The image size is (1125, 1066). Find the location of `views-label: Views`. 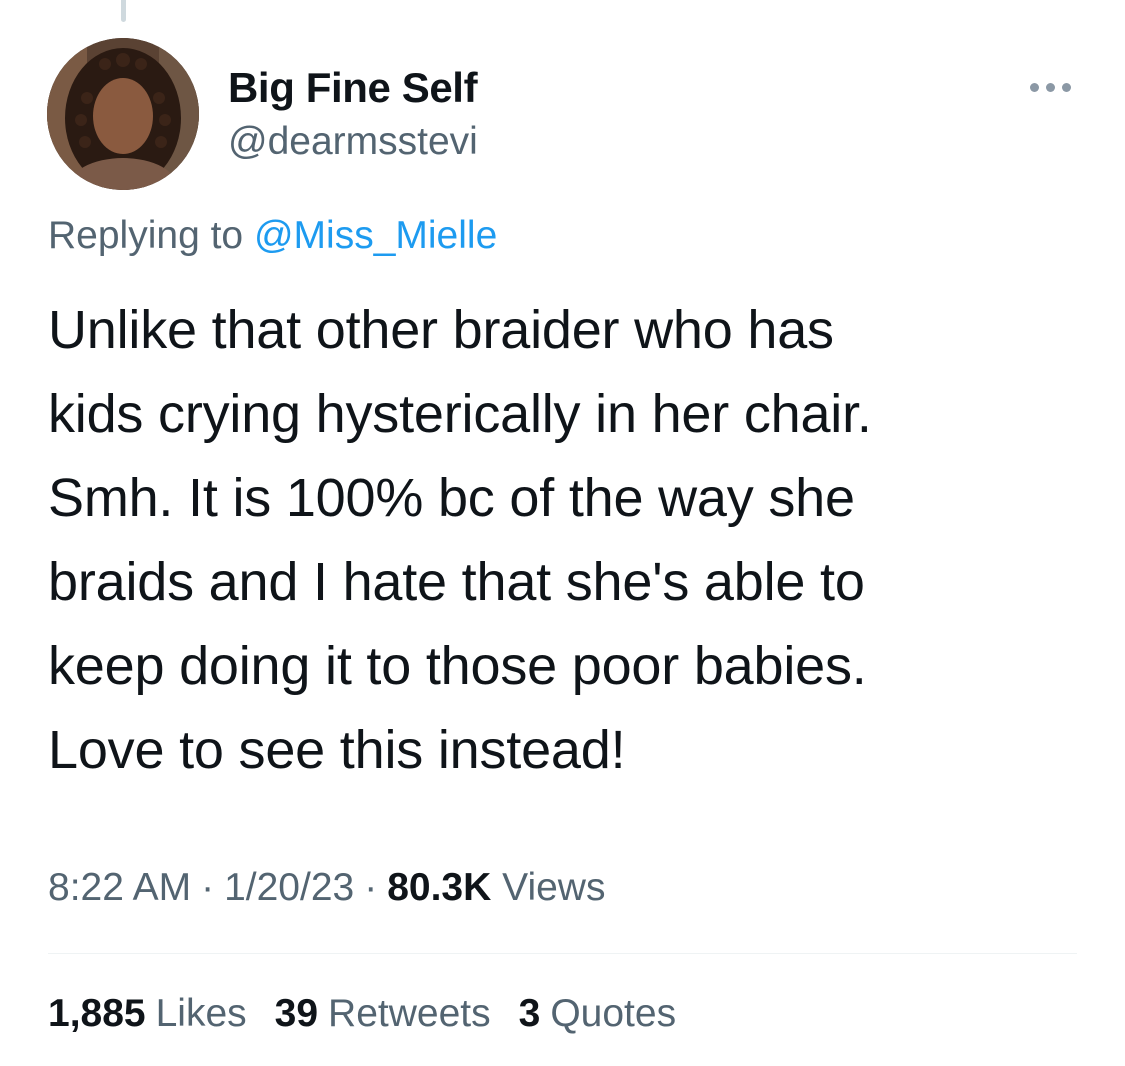

views-label: Views is located at coordinates (554, 887).